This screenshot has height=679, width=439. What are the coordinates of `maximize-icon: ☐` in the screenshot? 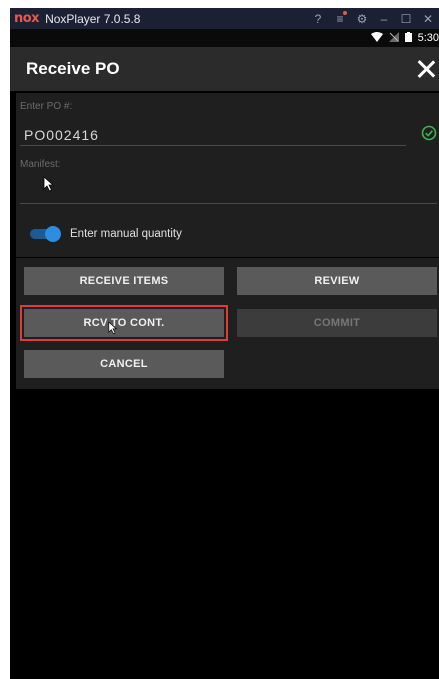 It's located at (406, 19).